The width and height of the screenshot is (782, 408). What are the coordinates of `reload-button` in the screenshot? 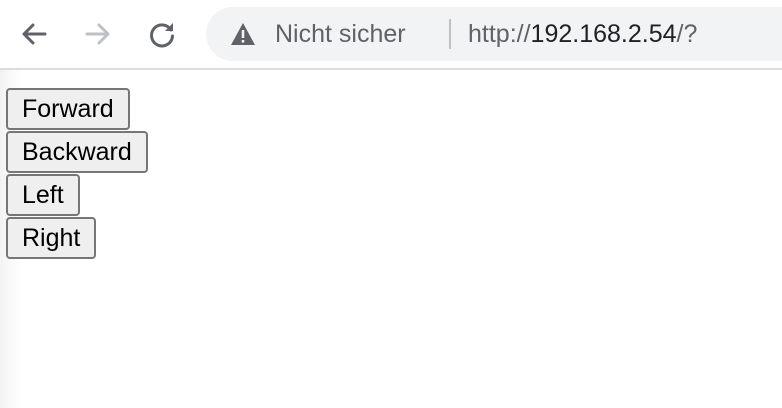 It's located at (162, 34).